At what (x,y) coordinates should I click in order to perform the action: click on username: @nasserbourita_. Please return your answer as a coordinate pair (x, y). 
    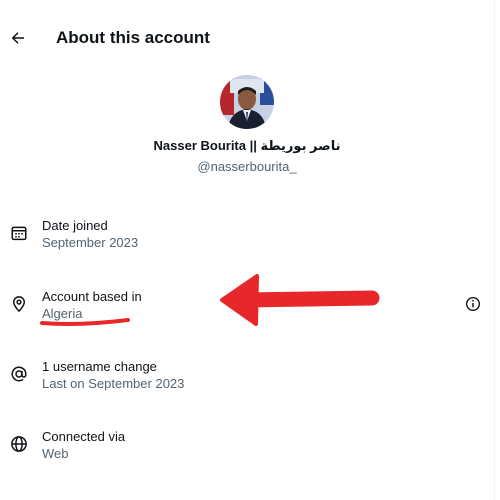
    Looking at the image, I should click on (247, 166).